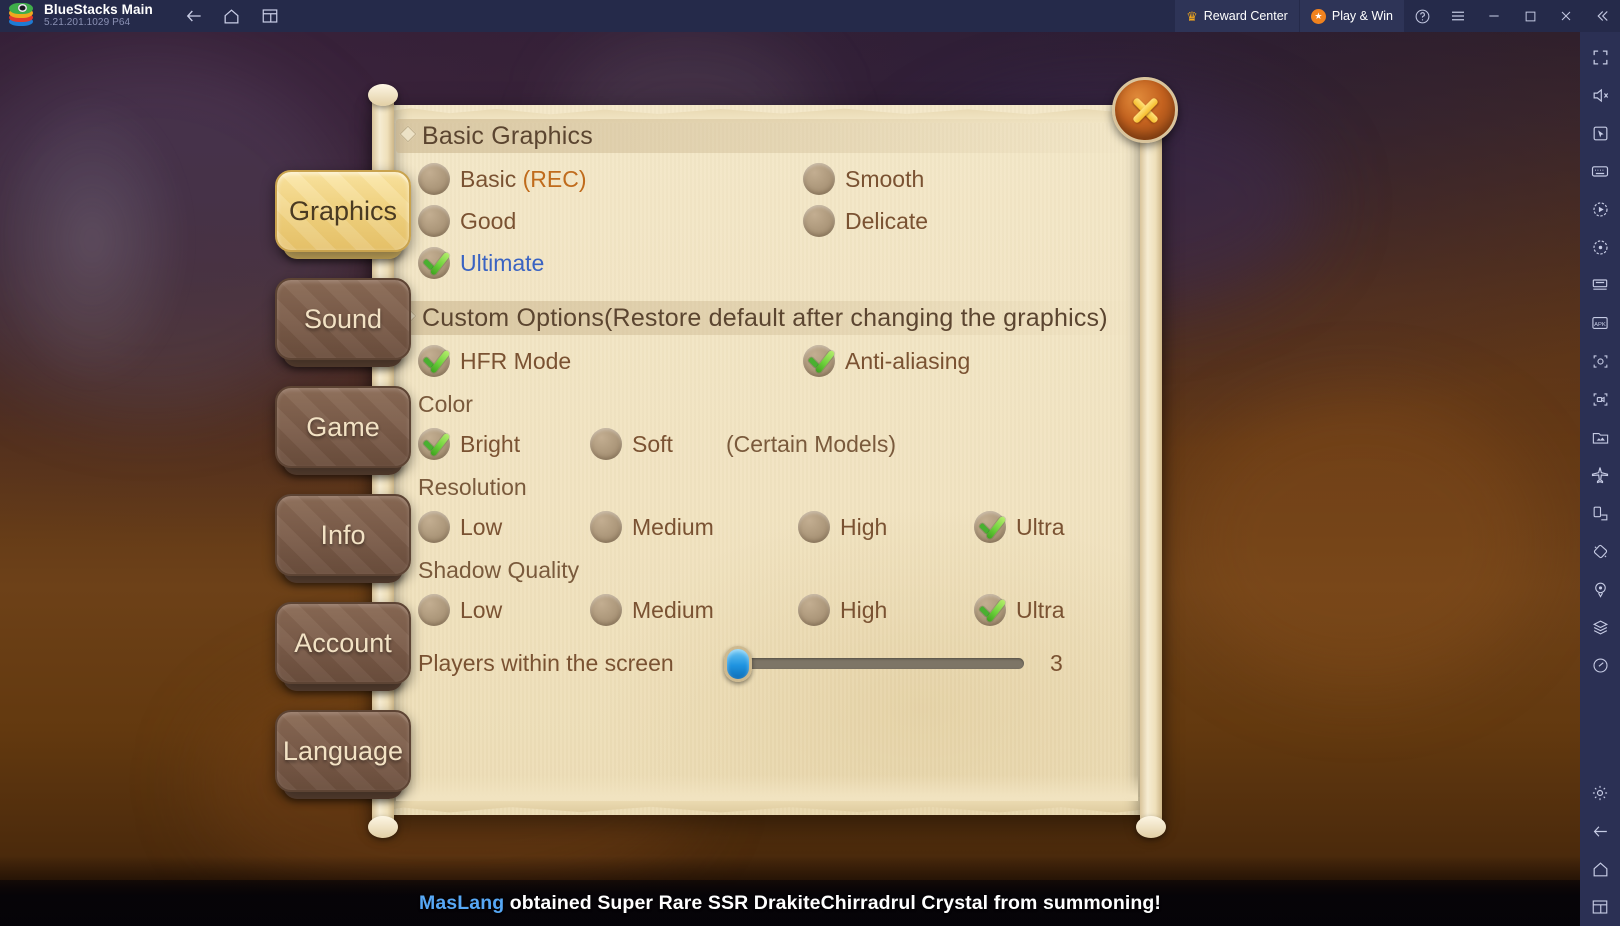 The width and height of the screenshot is (1620, 926). I want to click on option-hfr-mode: HFR Mode, so click(610, 361).